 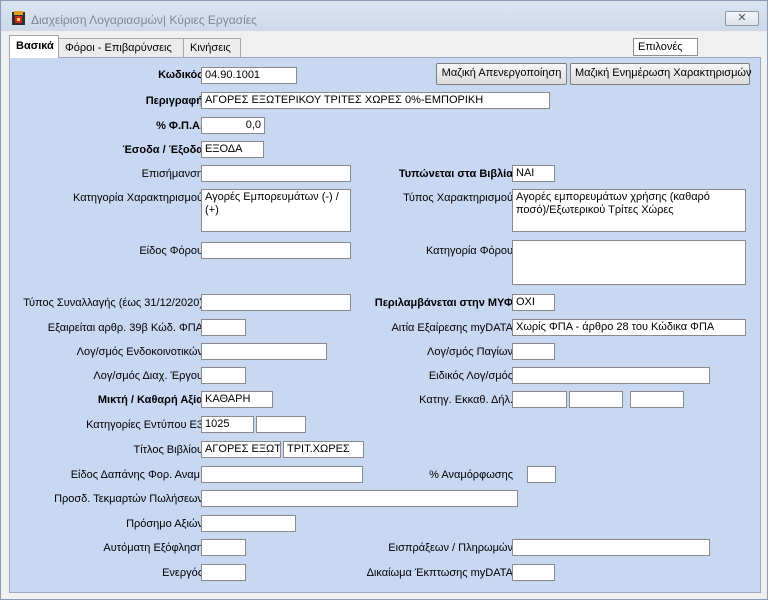 What do you see at coordinates (248, 523) in the screenshot?
I see `value-sign-field` at bounding box center [248, 523].